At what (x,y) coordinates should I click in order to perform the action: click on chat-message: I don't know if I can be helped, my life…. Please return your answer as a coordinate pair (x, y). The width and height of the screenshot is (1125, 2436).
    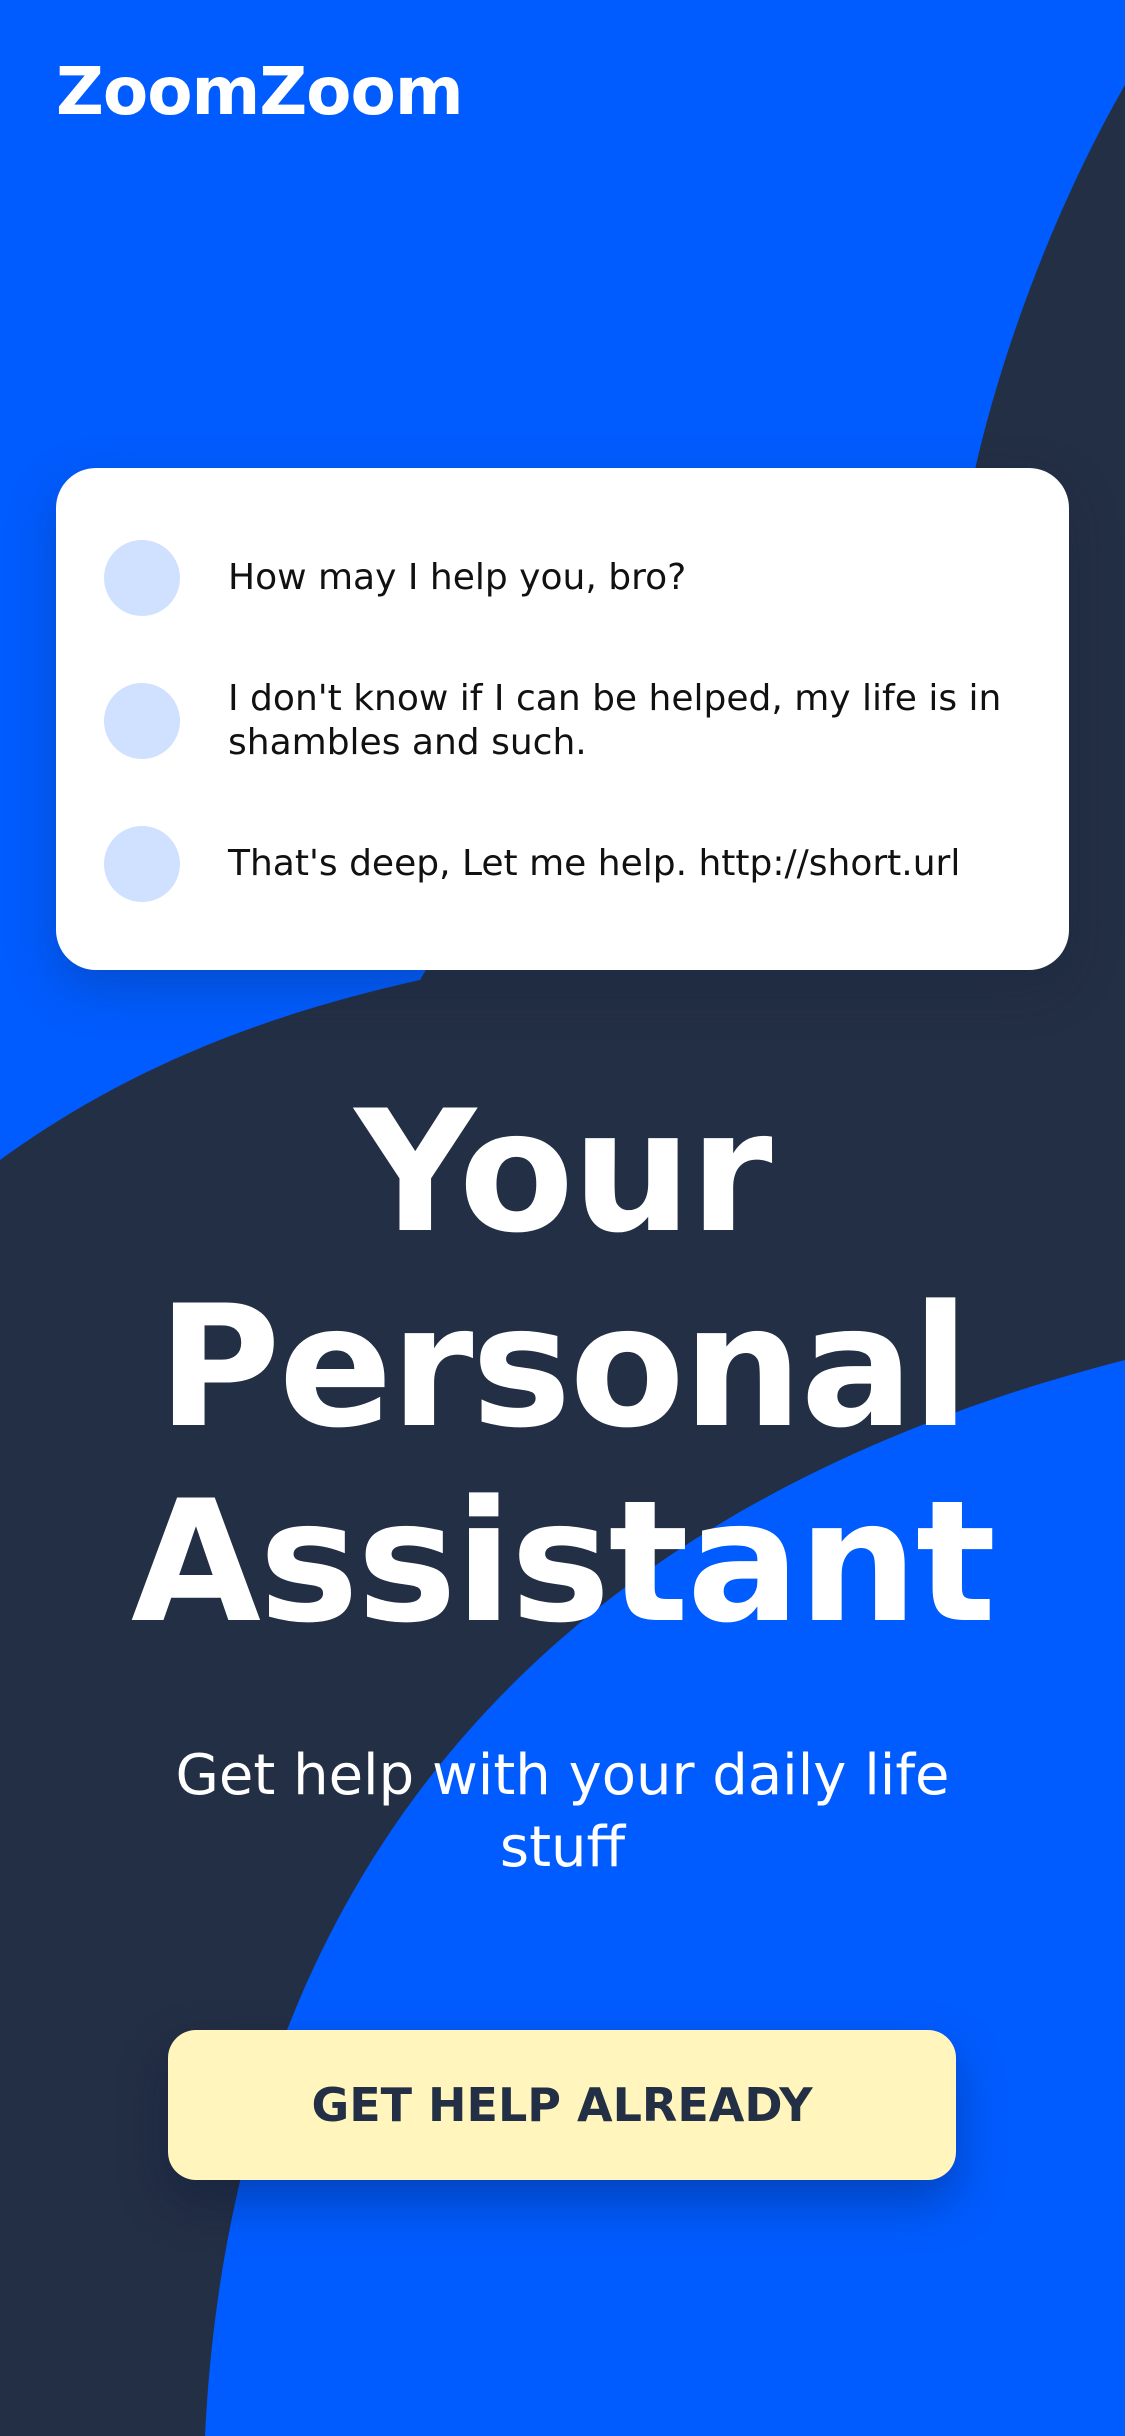
    Looking at the image, I should click on (564, 720).